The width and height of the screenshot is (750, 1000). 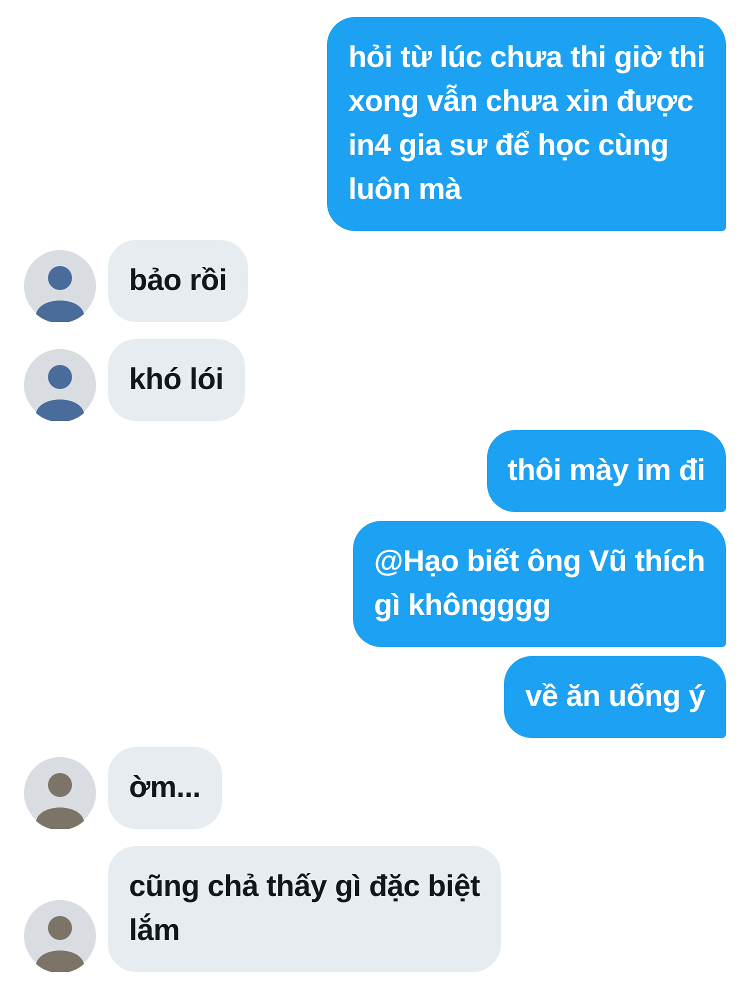 I want to click on message-text: về ăn uống ý, so click(x=615, y=697).